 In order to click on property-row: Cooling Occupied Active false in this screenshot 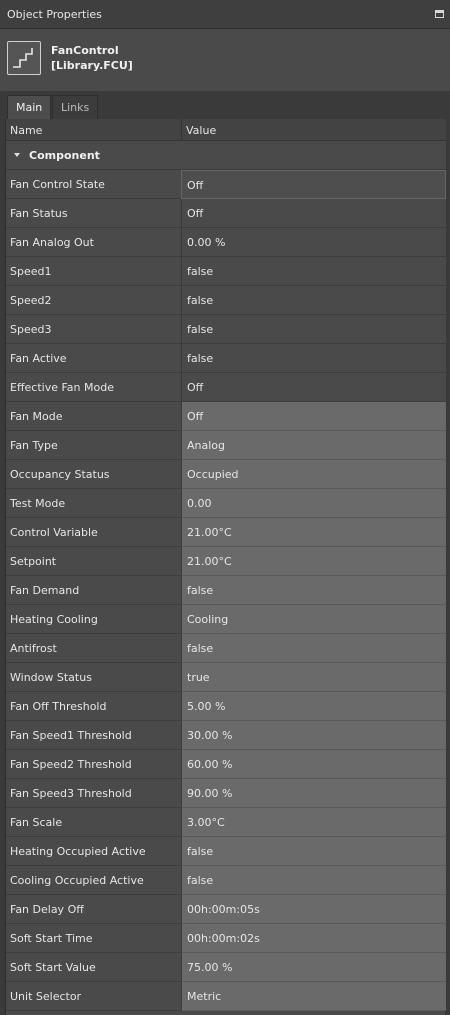, I will do `click(226, 880)`.